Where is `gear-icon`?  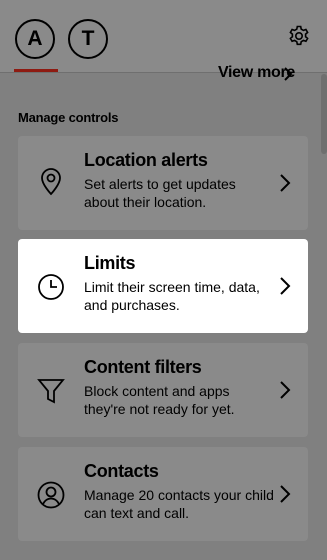
gear-icon is located at coordinates (299, 36).